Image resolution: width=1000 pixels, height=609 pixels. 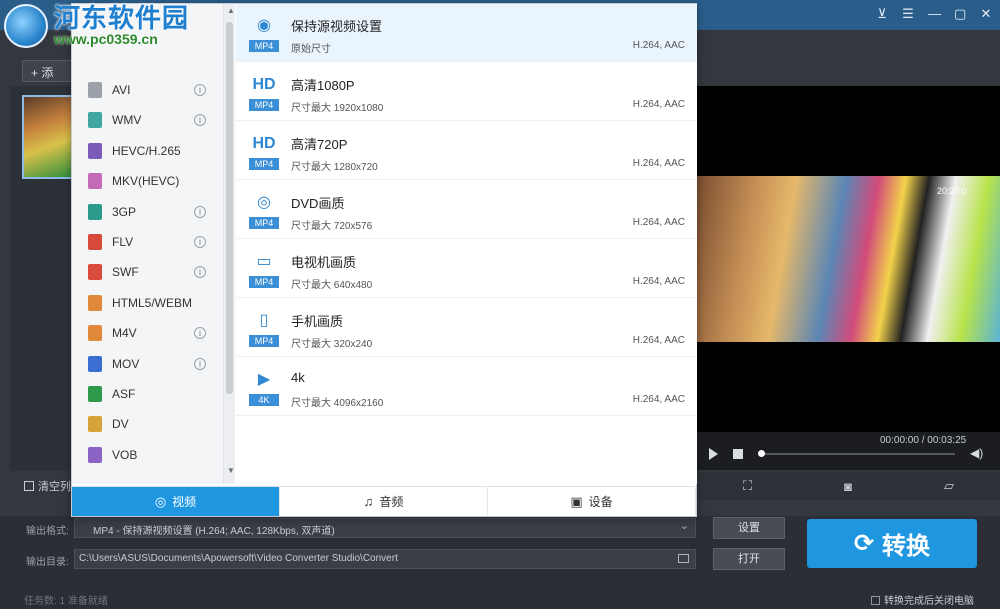 I want to click on convert-button: ⟳ 转换, so click(x=892, y=543).